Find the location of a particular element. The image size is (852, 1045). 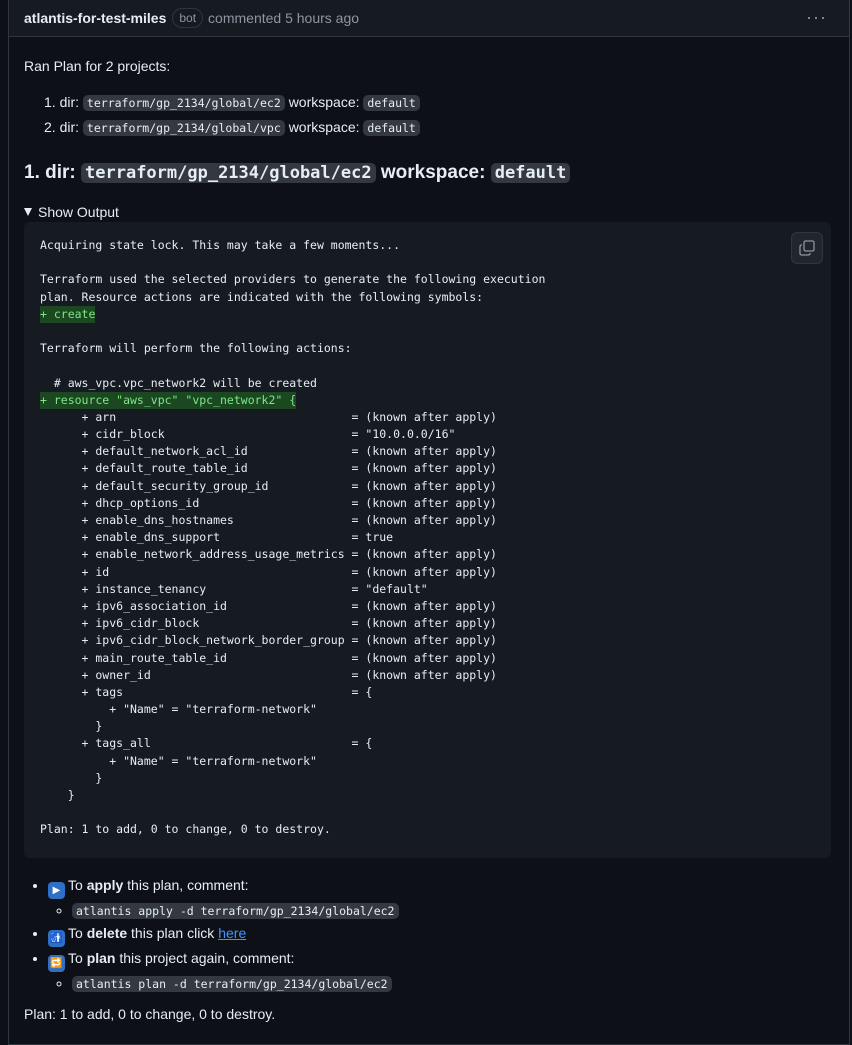

output-line: + resource "aws_vpc" "vpc_network2" { is located at coordinates (292, 400).